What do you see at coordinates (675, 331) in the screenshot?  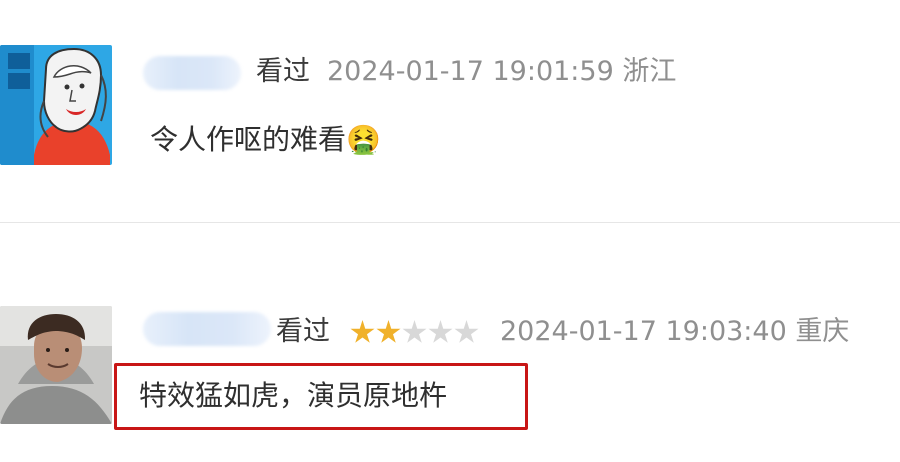 I see `comment-meta: 2024-01-17 19:03:40 重庆` at bounding box center [675, 331].